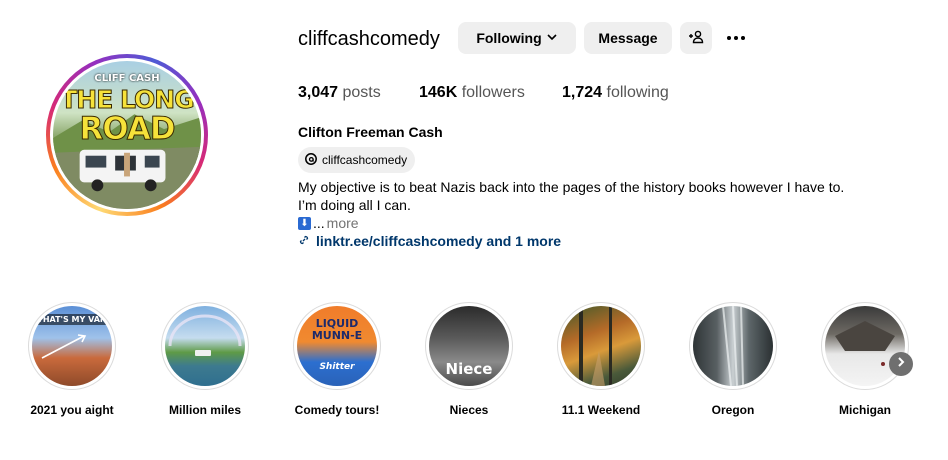 This screenshot has height=460, width=948. What do you see at coordinates (64, 346) in the screenshot?
I see `arrow-scribble` at bounding box center [64, 346].